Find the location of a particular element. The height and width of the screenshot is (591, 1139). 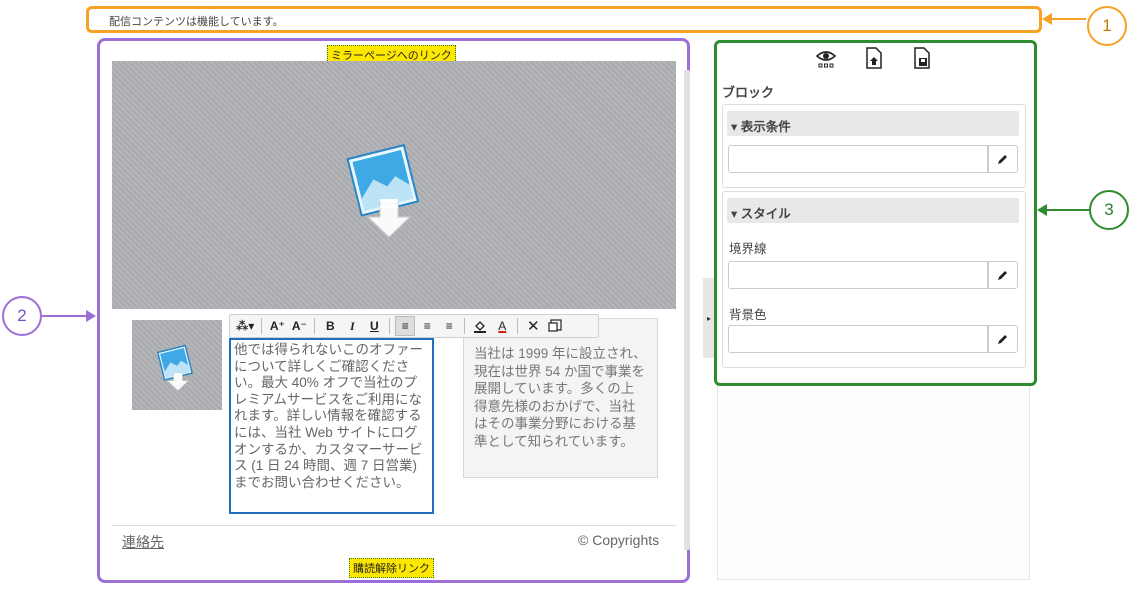

align-right-button: ≡ is located at coordinates (449, 326).